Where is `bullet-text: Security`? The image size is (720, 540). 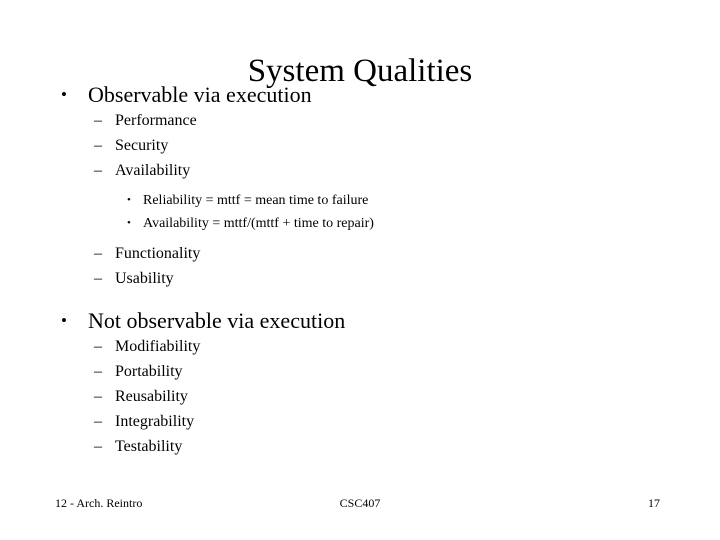 bullet-text: Security is located at coordinates (142, 145).